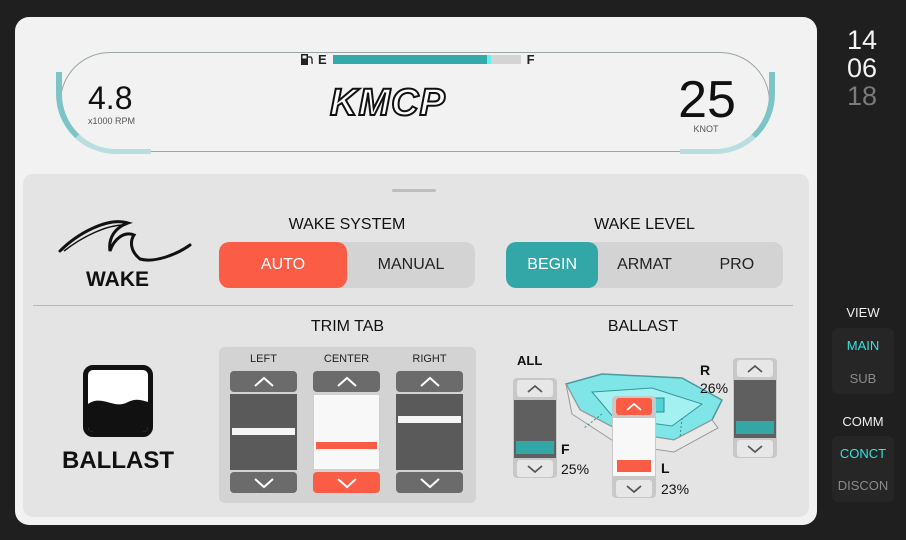  I want to click on wake-level-title: WAKE LEVEL, so click(644, 224).